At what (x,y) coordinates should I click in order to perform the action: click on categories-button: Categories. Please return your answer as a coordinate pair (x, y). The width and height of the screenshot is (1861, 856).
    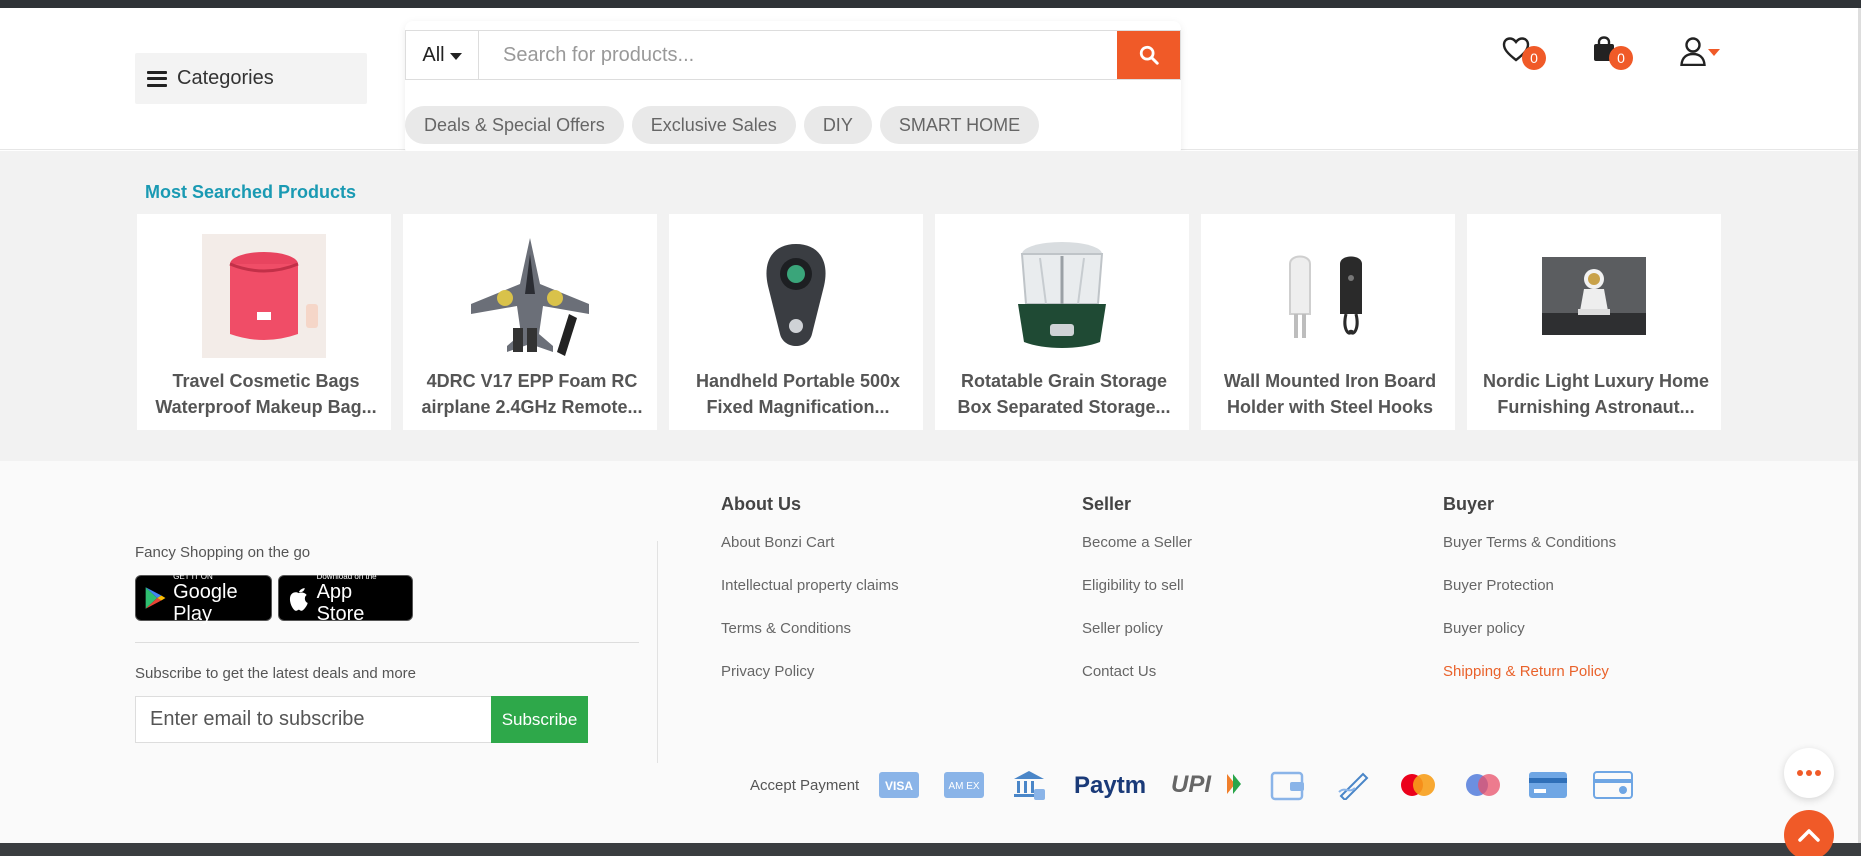
    Looking at the image, I should click on (251, 78).